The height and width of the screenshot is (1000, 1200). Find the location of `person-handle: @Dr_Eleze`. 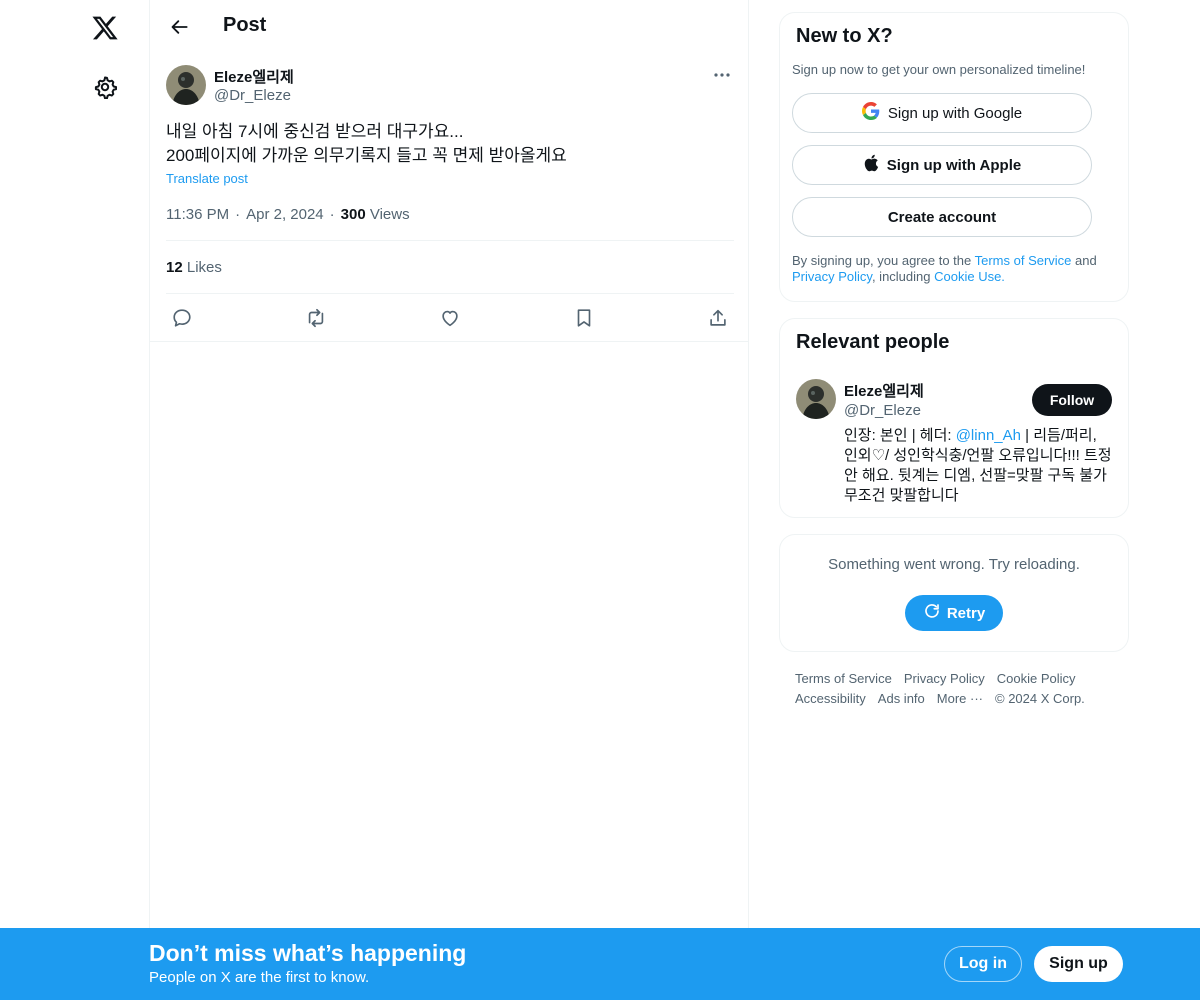

person-handle: @Dr_Eleze is located at coordinates (882, 410).